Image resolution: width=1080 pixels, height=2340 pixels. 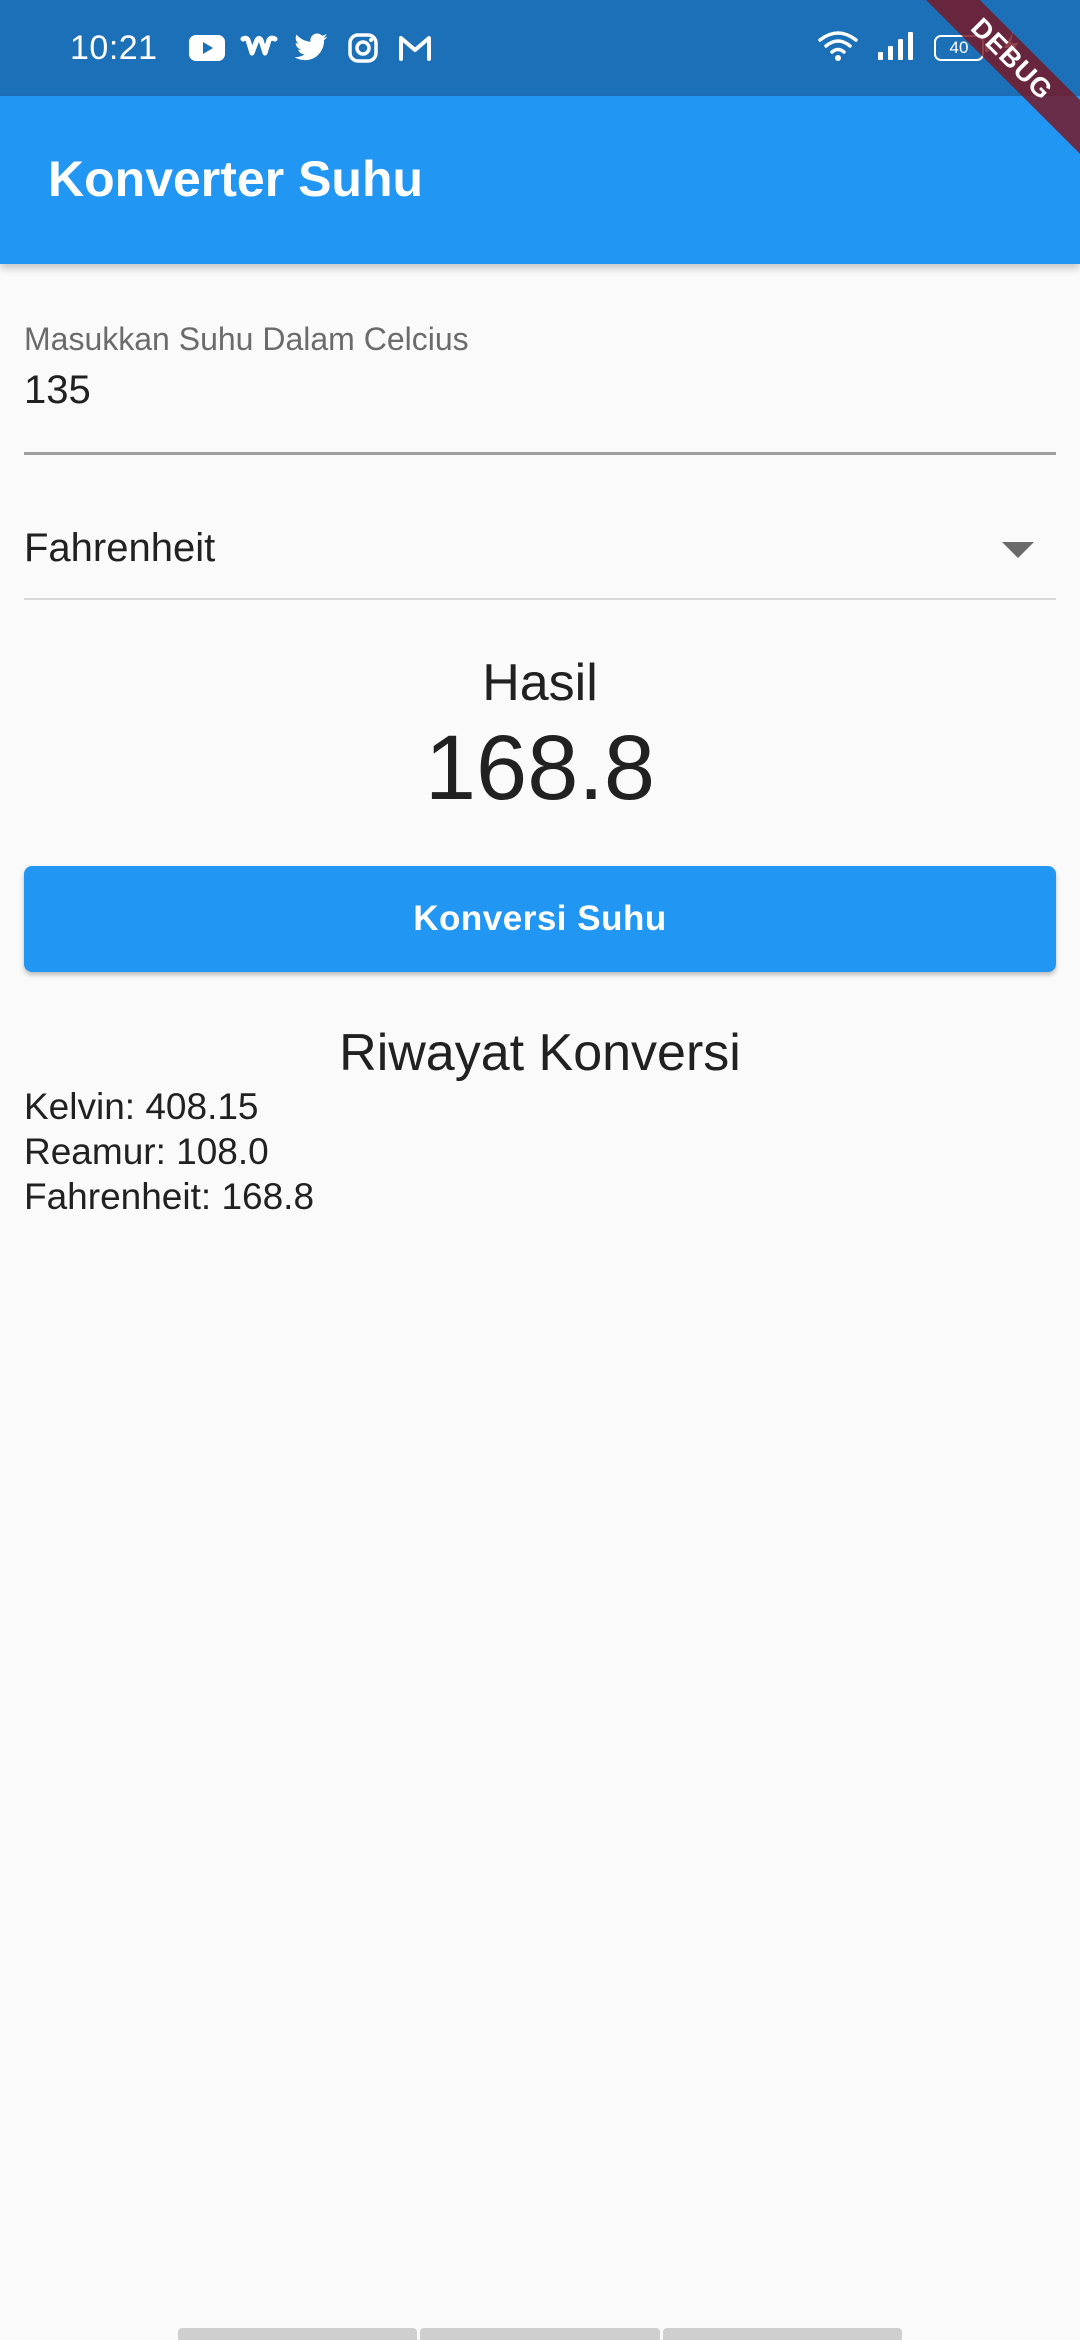 What do you see at coordinates (540, 768) in the screenshot?
I see `result-value: 168.8` at bounding box center [540, 768].